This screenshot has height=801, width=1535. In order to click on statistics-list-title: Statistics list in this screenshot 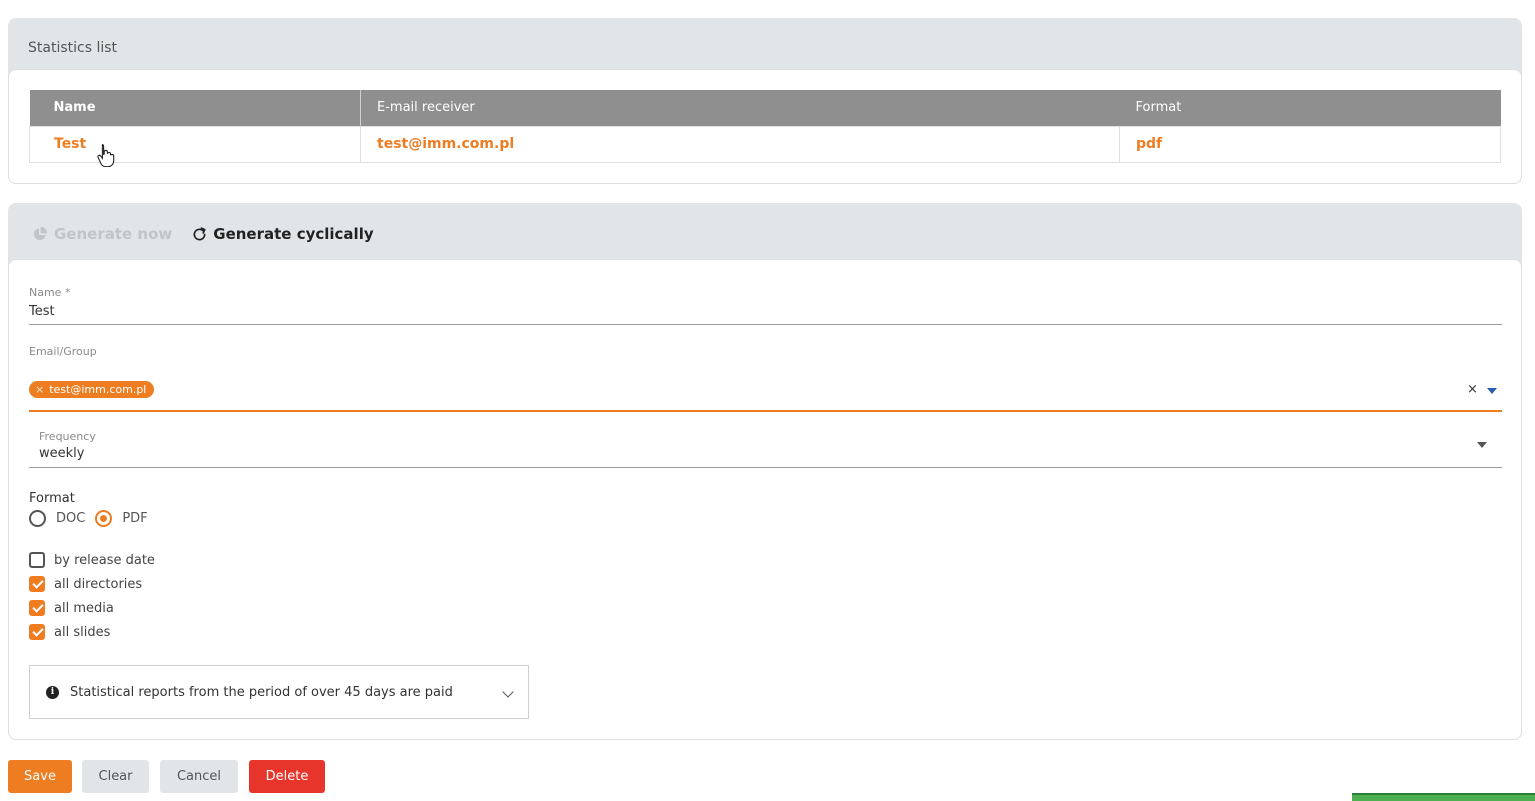, I will do `click(73, 48)`.